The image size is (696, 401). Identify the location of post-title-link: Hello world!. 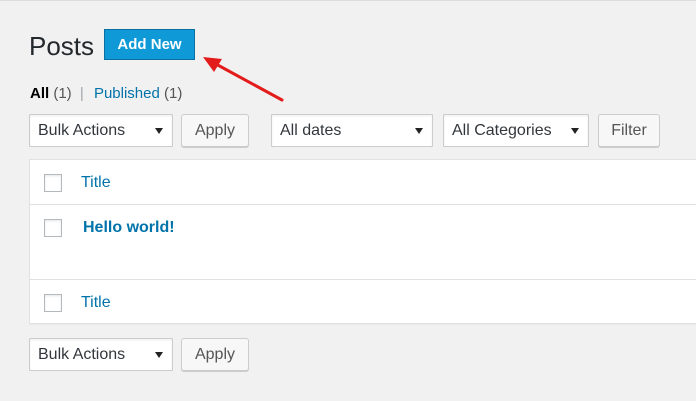
(129, 228).